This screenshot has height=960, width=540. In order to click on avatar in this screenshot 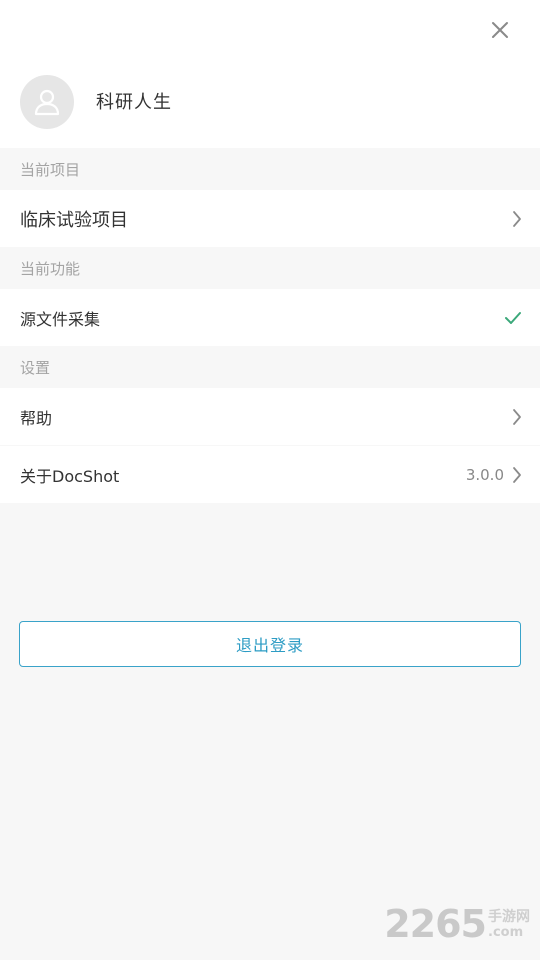, I will do `click(47, 102)`.